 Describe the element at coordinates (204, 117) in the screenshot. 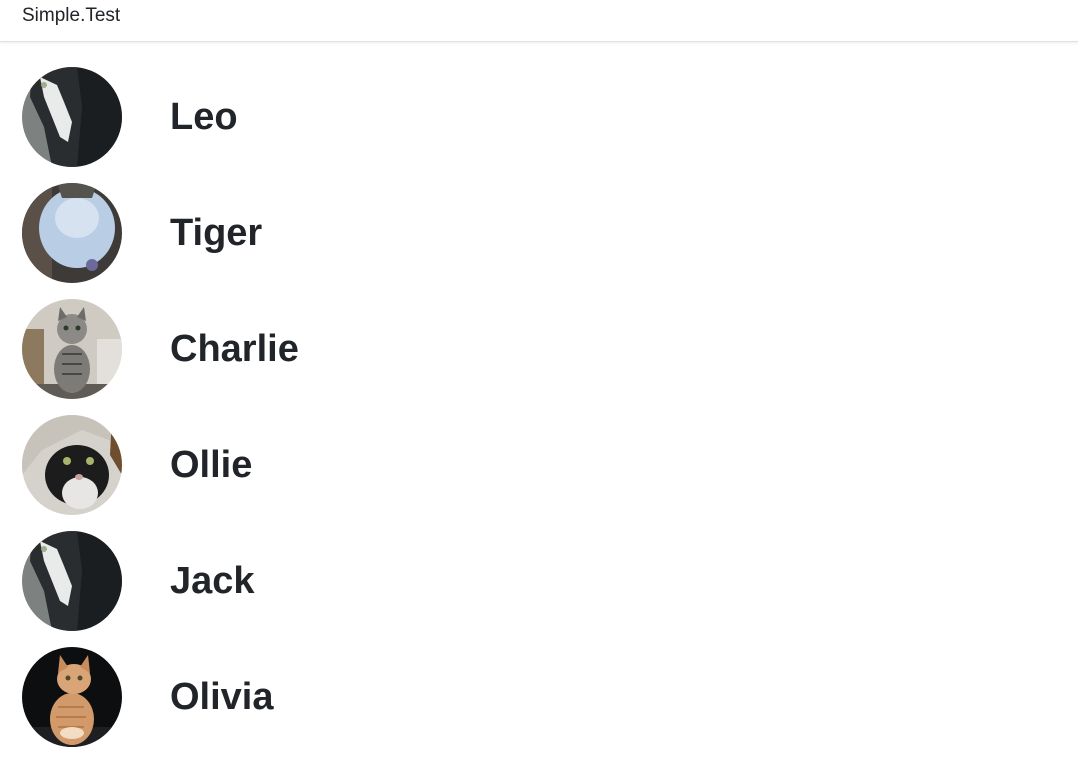

I see `cat-name: Leo` at that location.